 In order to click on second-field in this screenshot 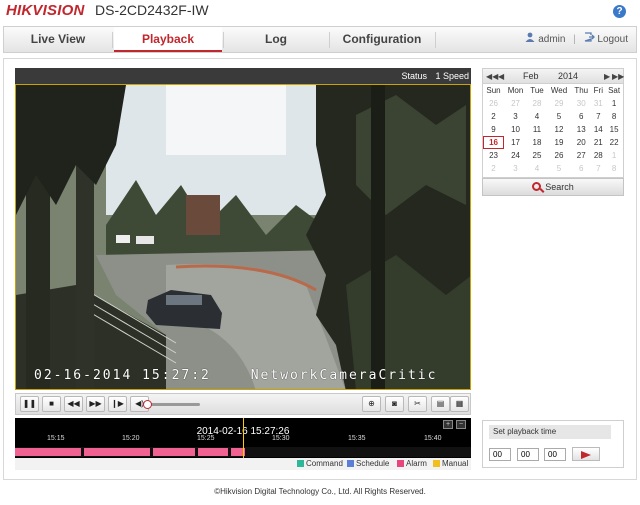, I will do `click(555, 454)`.